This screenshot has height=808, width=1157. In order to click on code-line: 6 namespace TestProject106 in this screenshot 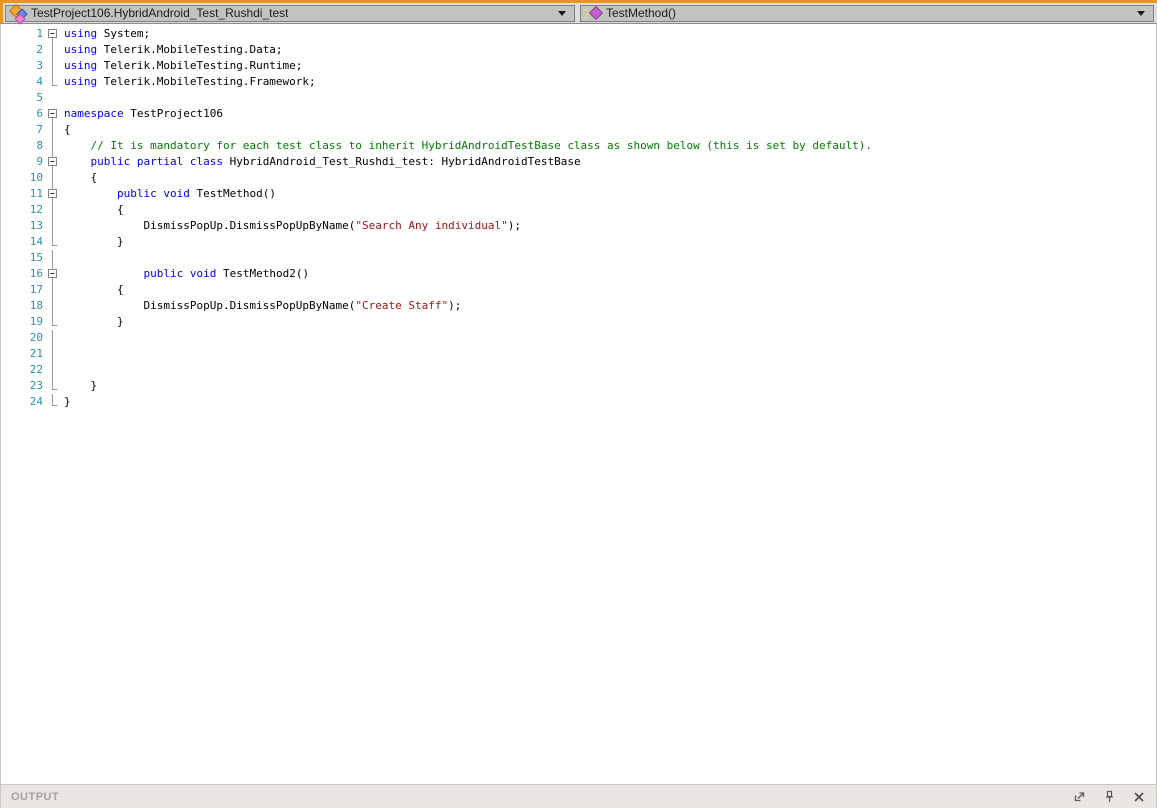, I will do `click(578, 114)`.